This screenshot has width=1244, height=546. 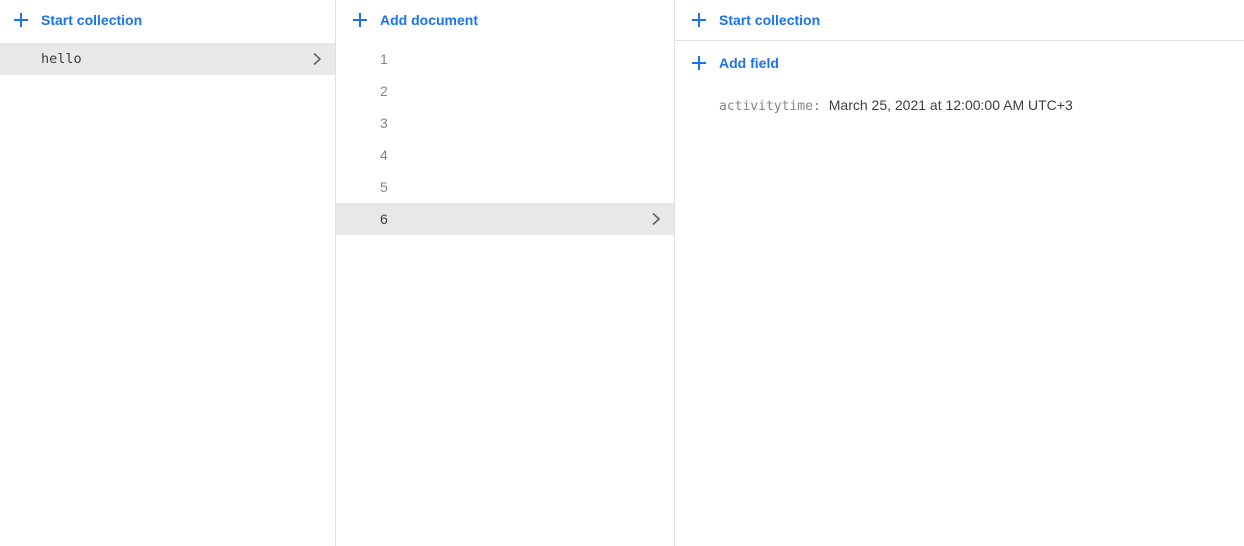 What do you see at coordinates (384, 187) in the screenshot?
I see `document-id: 5` at bounding box center [384, 187].